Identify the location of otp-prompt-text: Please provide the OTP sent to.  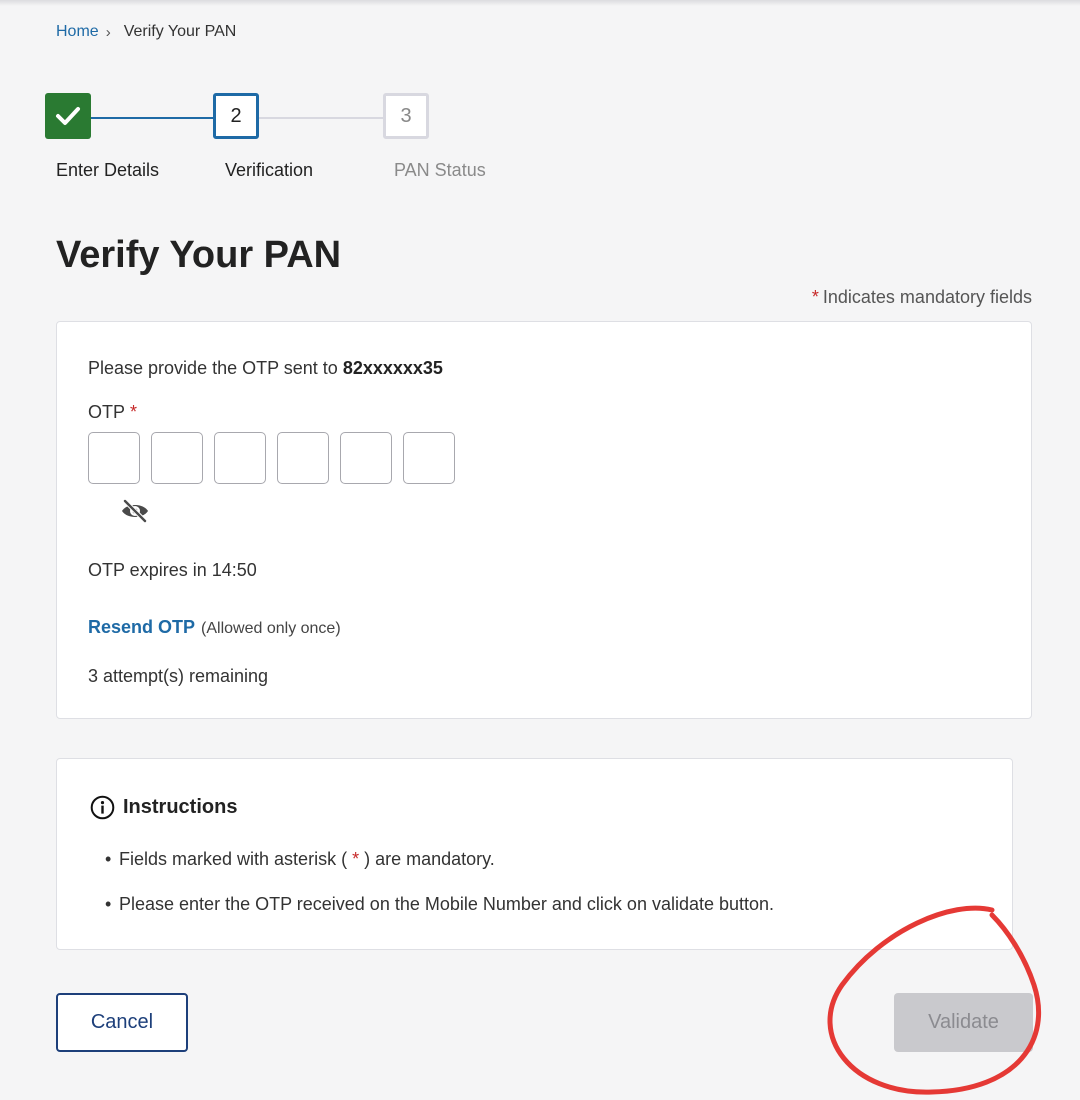
(213, 368).